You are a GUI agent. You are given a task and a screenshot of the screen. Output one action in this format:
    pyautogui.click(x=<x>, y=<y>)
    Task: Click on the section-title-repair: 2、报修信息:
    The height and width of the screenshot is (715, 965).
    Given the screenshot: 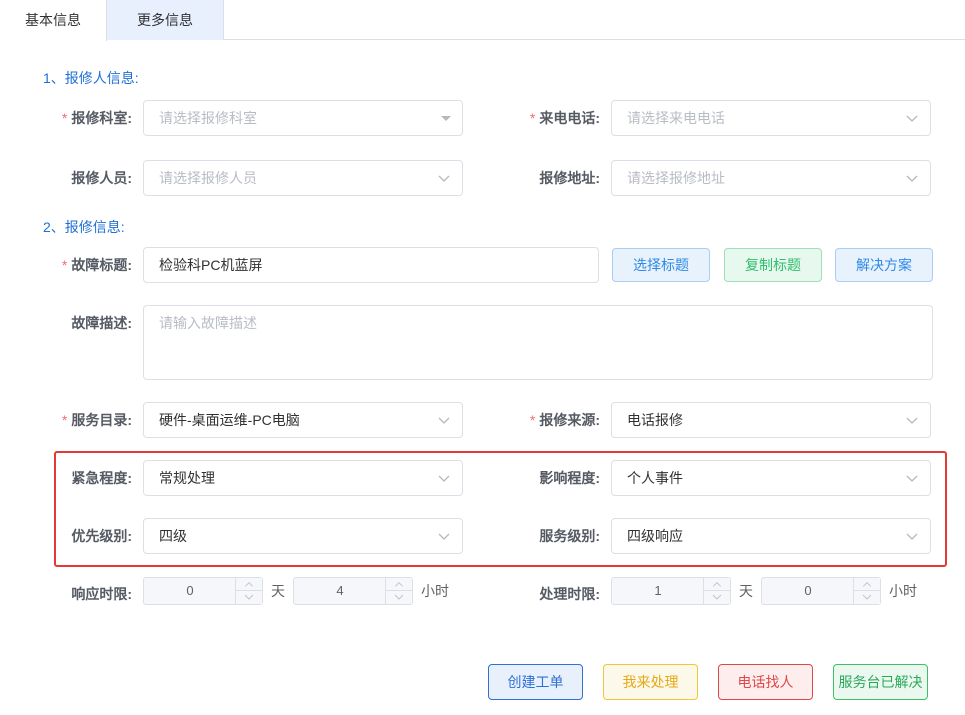 What is the action you would take?
    pyautogui.click(x=84, y=227)
    